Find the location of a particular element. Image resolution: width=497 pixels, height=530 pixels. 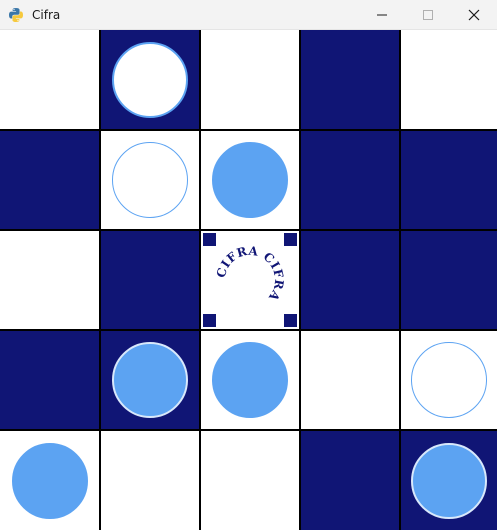

maximize-icon is located at coordinates (428, 15).